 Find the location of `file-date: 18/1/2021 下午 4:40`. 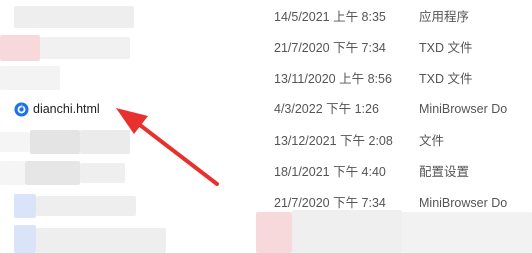

file-date: 18/1/2021 下午 4:40 is located at coordinates (330, 172).